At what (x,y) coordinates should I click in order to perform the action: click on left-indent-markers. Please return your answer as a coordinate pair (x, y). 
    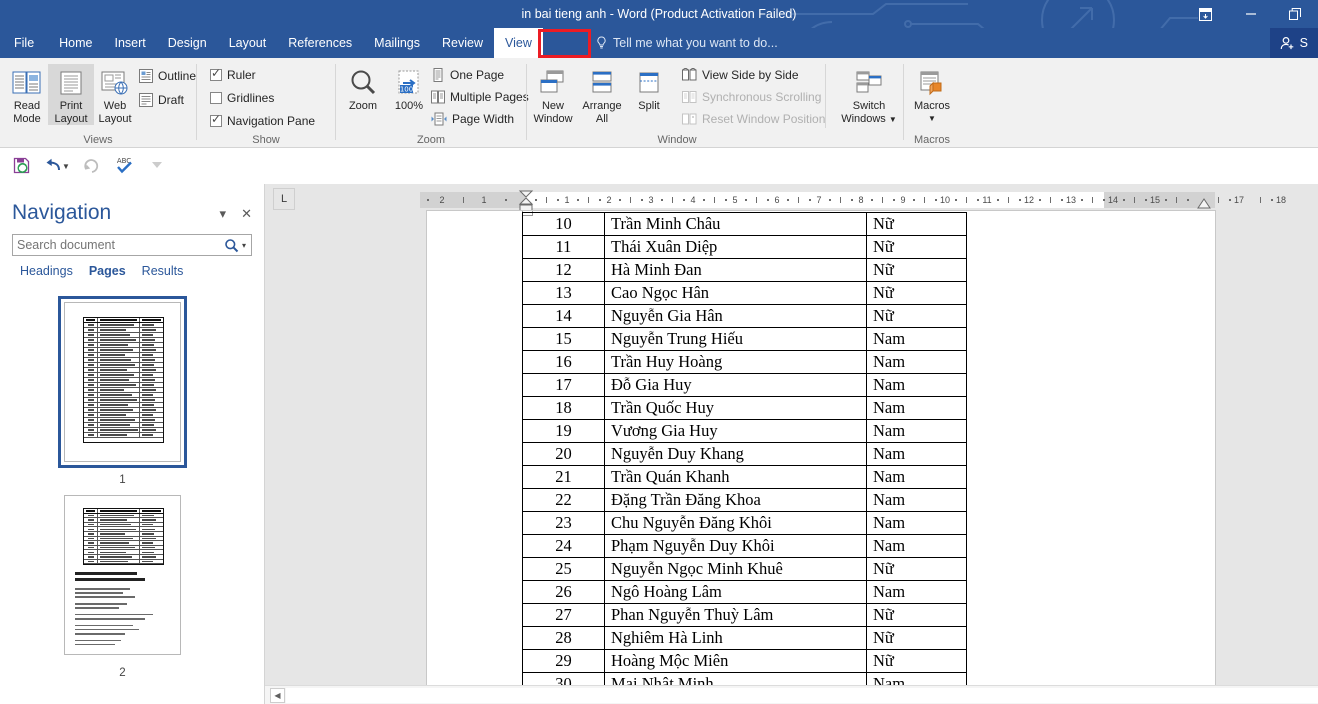
    Looking at the image, I should click on (526, 201).